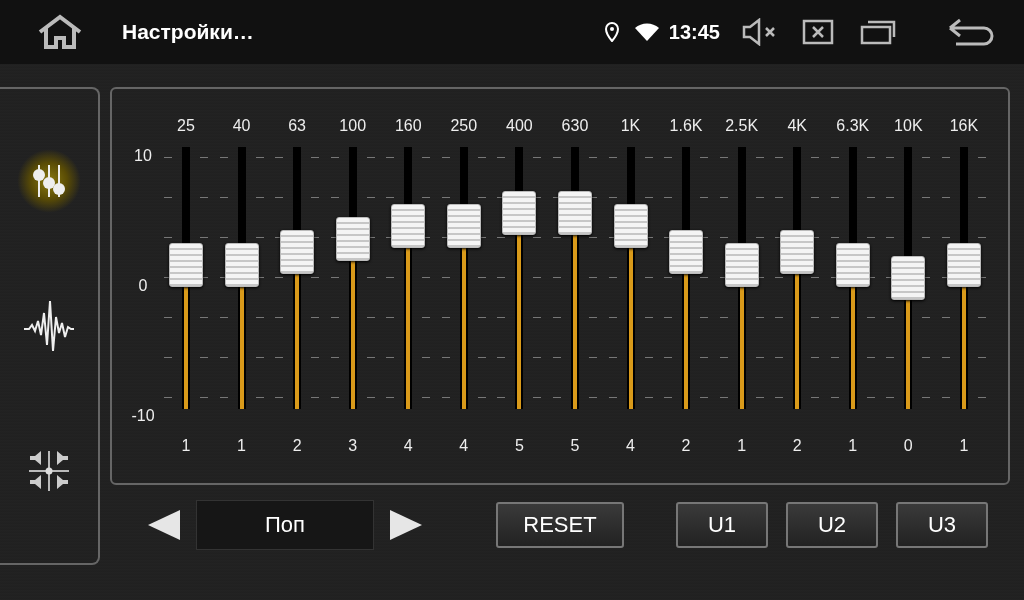  Describe the element at coordinates (285, 525) in the screenshot. I see `preset-name: Поп` at that location.